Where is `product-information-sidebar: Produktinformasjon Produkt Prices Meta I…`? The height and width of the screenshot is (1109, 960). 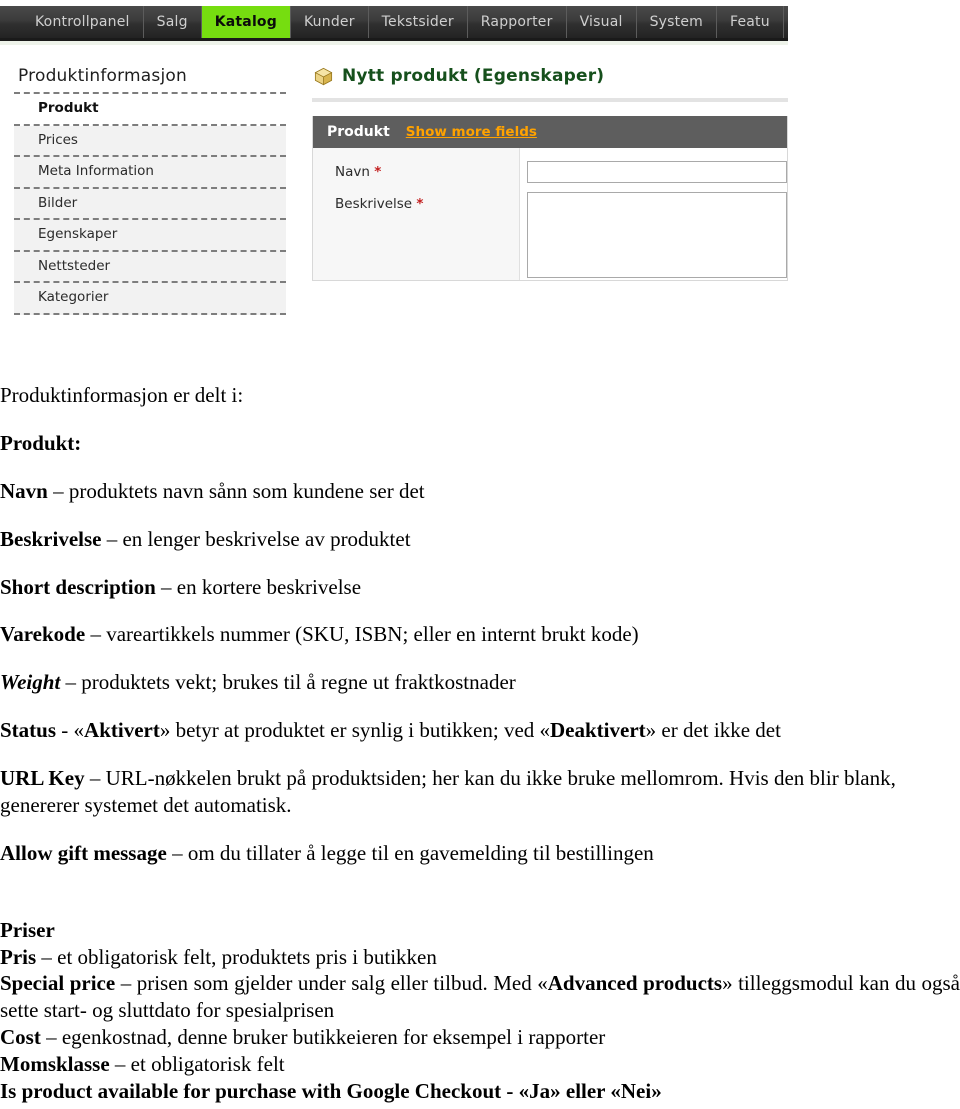 product-information-sidebar: Produktinformasjon Produkt Prices Meta I… is located at coordinates (150, 190).